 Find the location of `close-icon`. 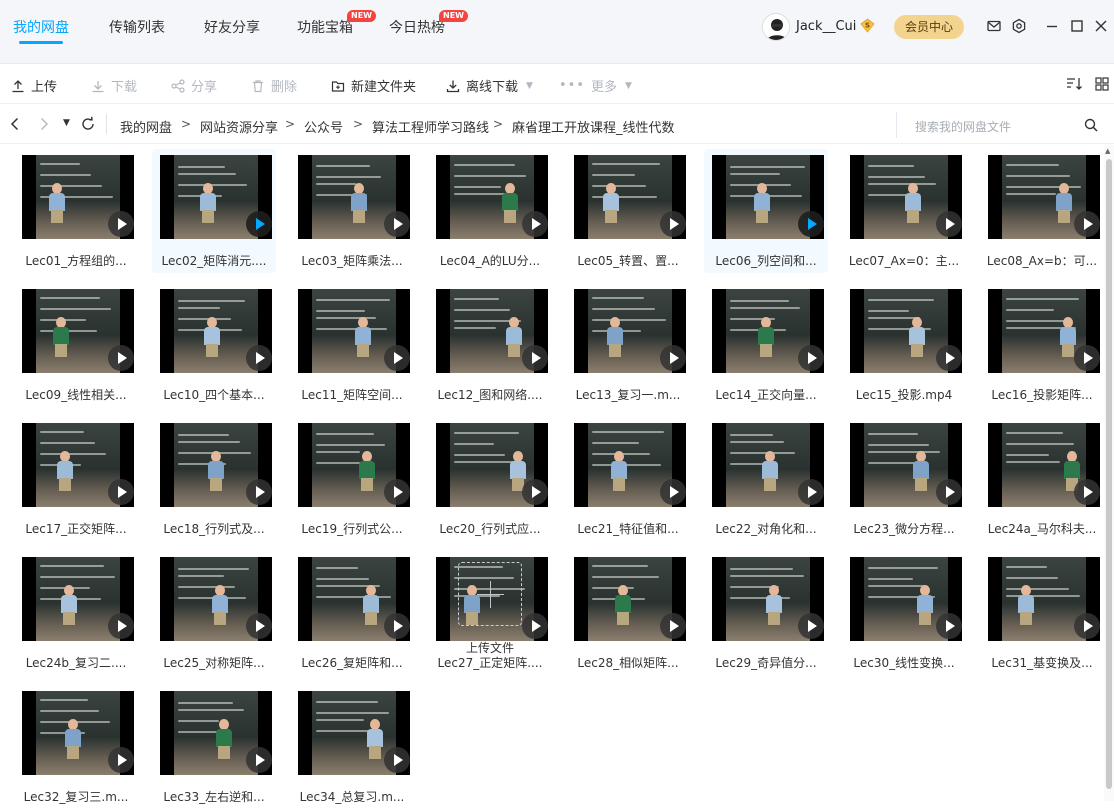

close-icon is located at coordinates (1101, 26).